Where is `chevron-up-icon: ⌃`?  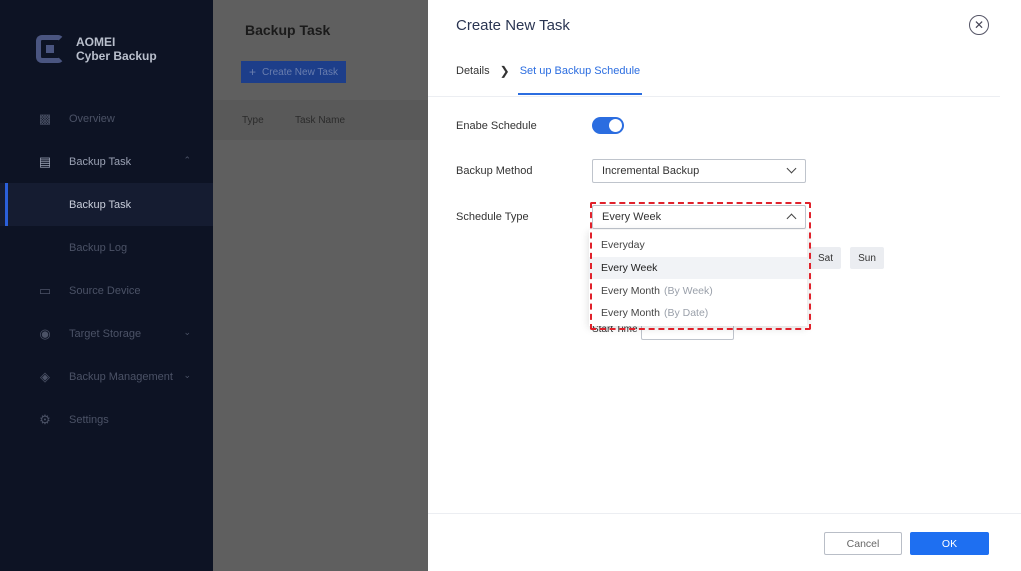 chevron-up-icon: ⌃ is located at coordinates (187, 160).